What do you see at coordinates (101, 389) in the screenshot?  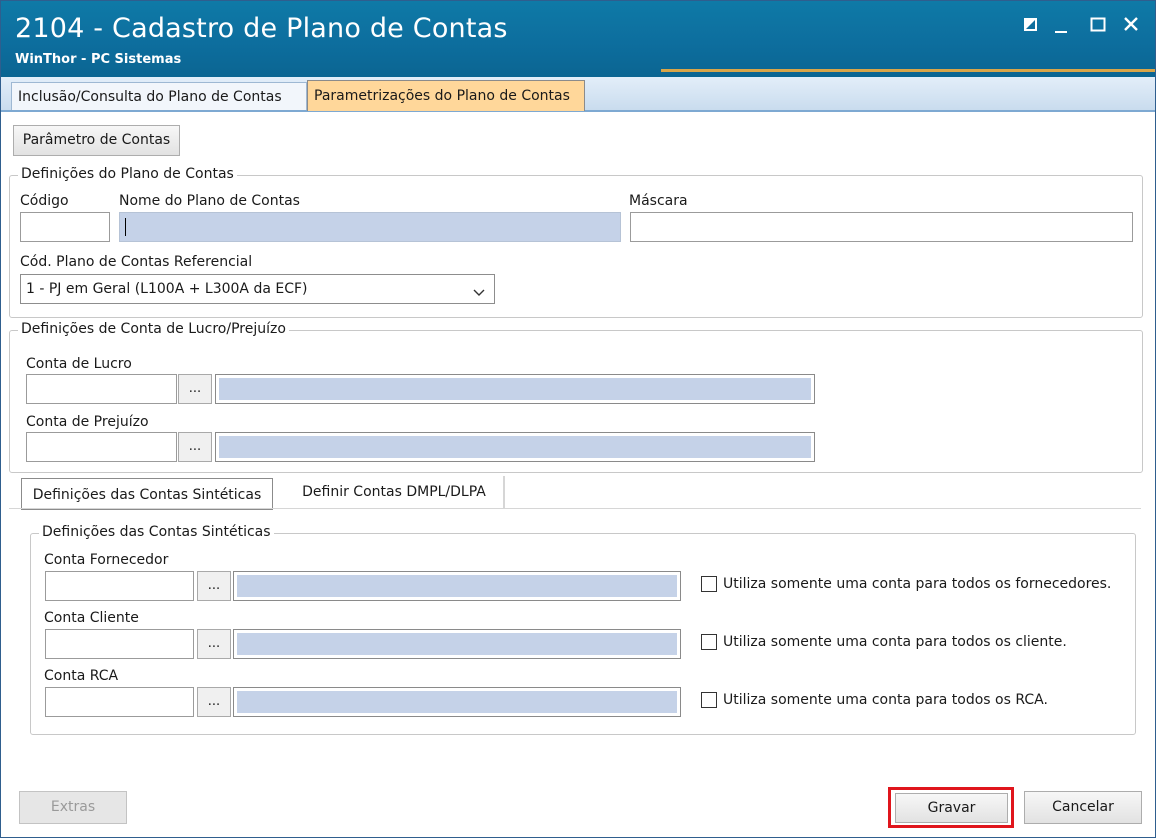 I see `conta-lucro-code-input` at bounding box center [101, 389].